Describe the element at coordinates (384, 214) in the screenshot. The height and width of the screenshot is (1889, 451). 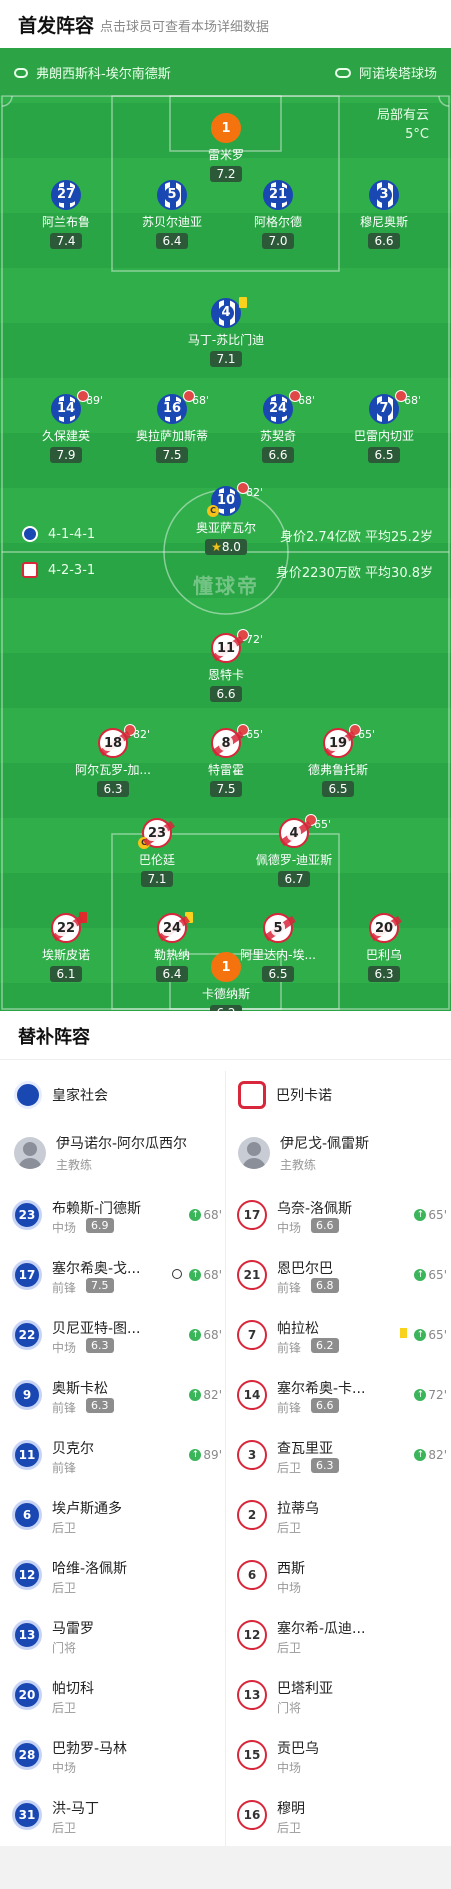
I see `home-player: 3 穆尼奥斯 6.6` at that location.